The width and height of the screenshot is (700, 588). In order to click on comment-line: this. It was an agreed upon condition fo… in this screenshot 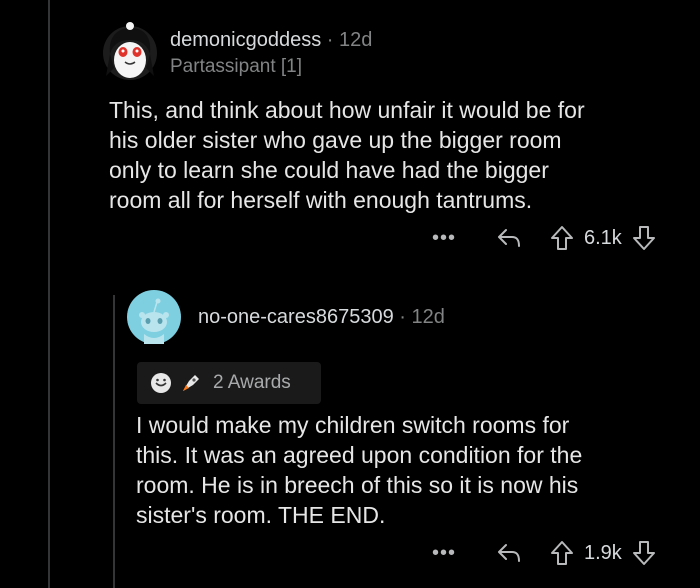, I will do `click(359, 455)`.